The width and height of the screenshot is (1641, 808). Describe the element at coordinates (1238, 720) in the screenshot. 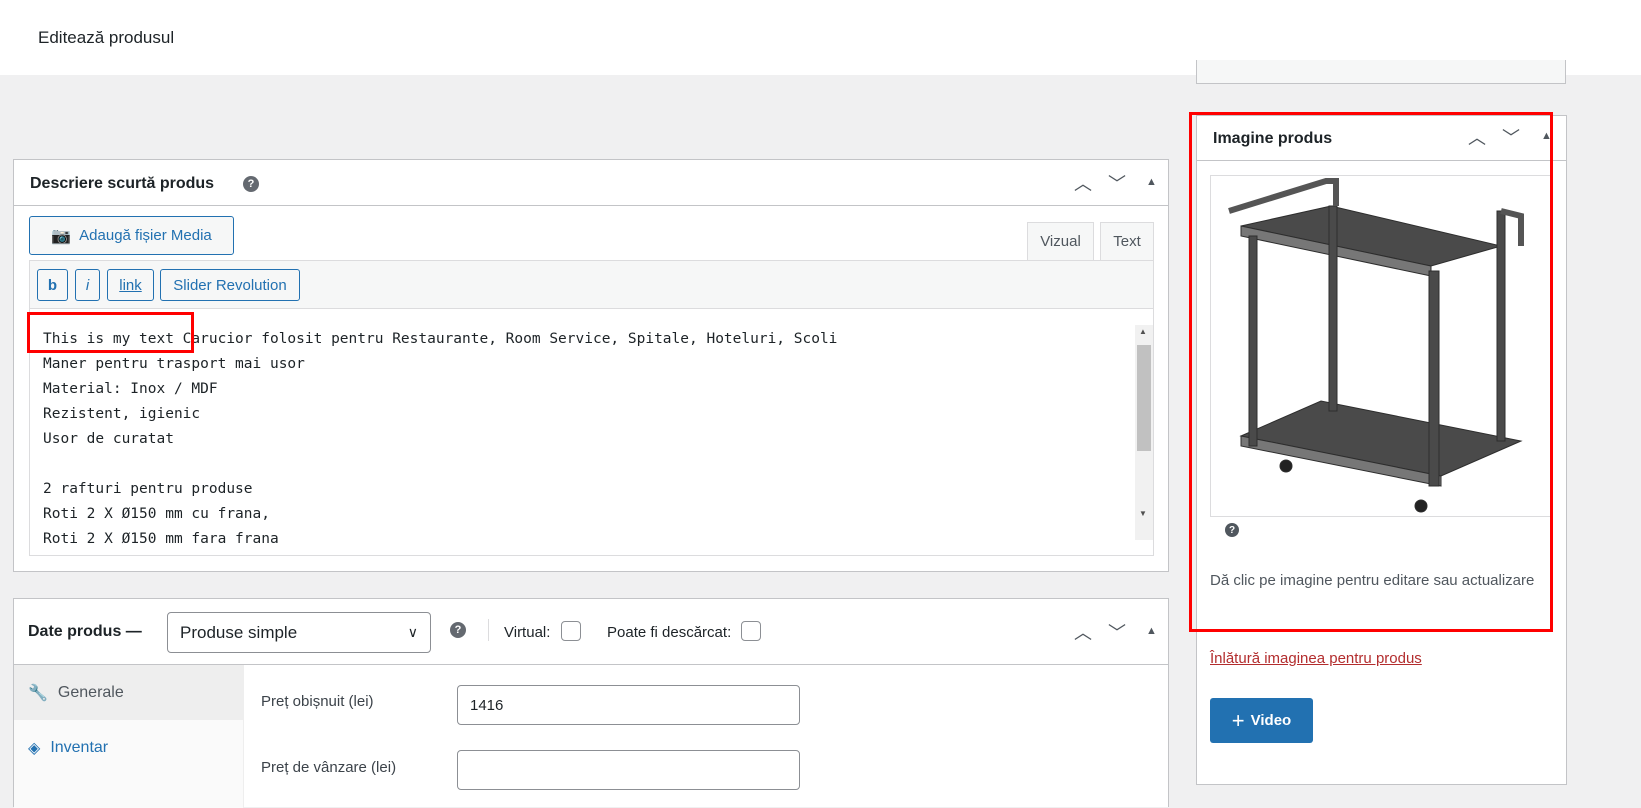

I see `plus-icon: +` at that location.